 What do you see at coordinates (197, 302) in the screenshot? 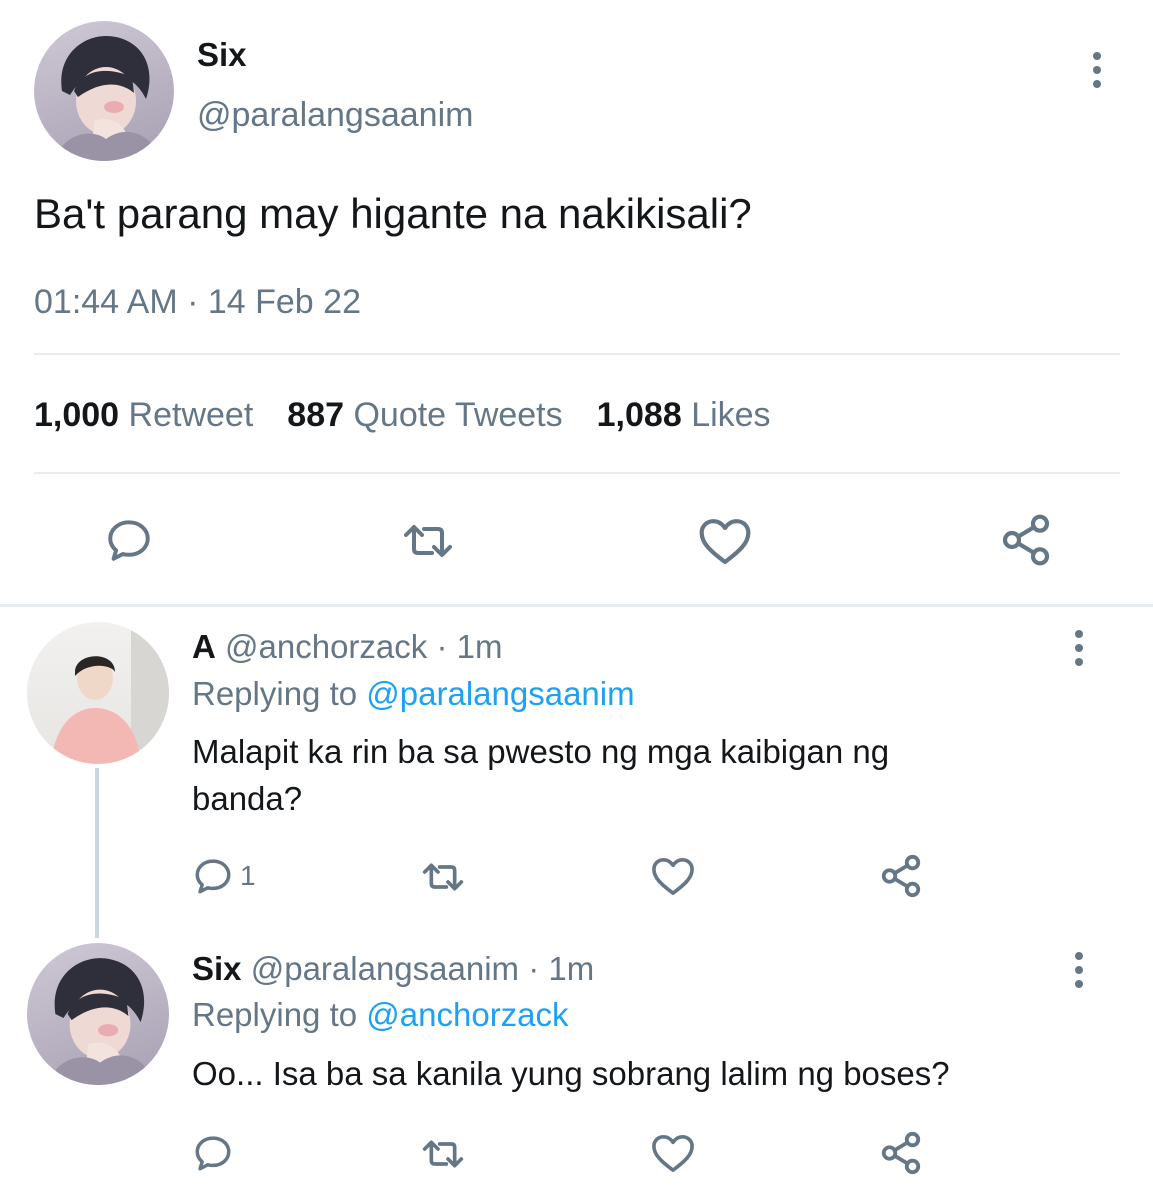
I see `tweet-timestamp: 01:44 AM · 14 Feb 22` at bounding box center [197, 302].